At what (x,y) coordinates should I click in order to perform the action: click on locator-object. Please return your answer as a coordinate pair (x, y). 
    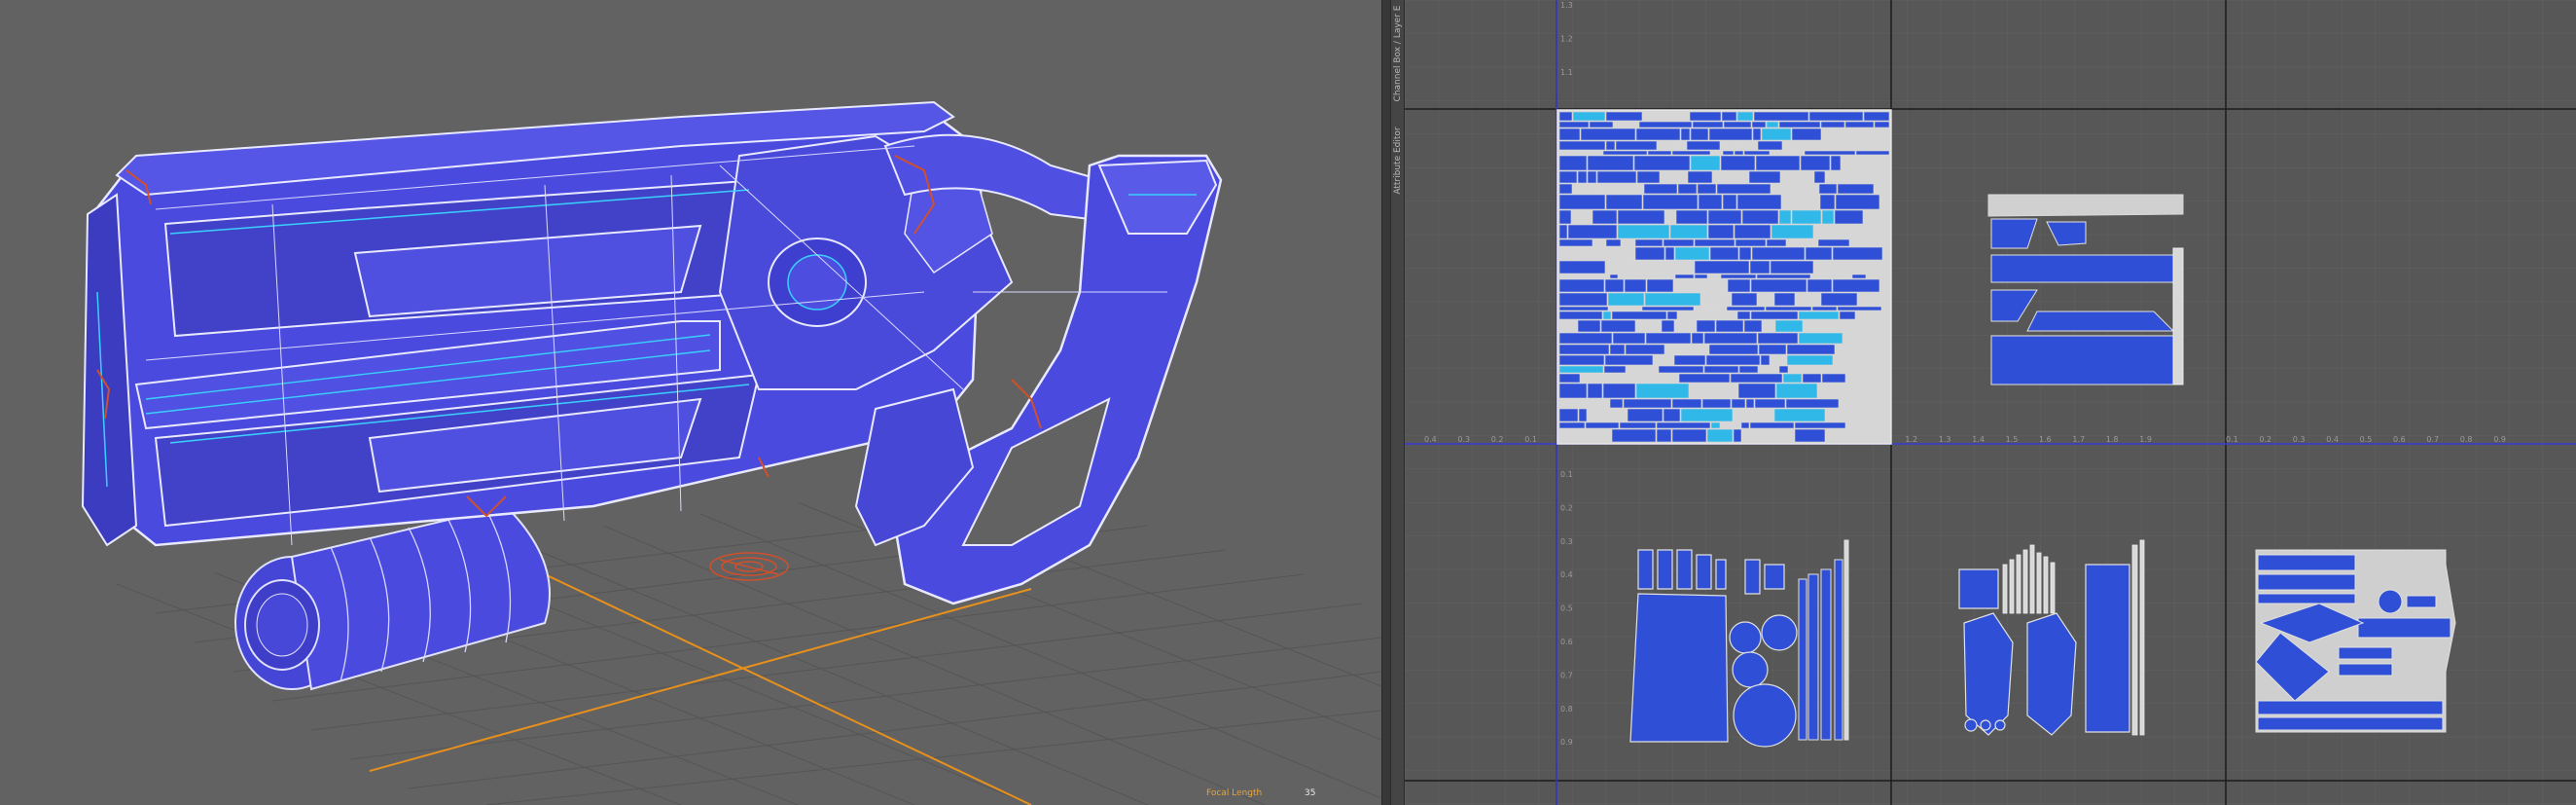
    Looking at the image, I should click on (749, 566).